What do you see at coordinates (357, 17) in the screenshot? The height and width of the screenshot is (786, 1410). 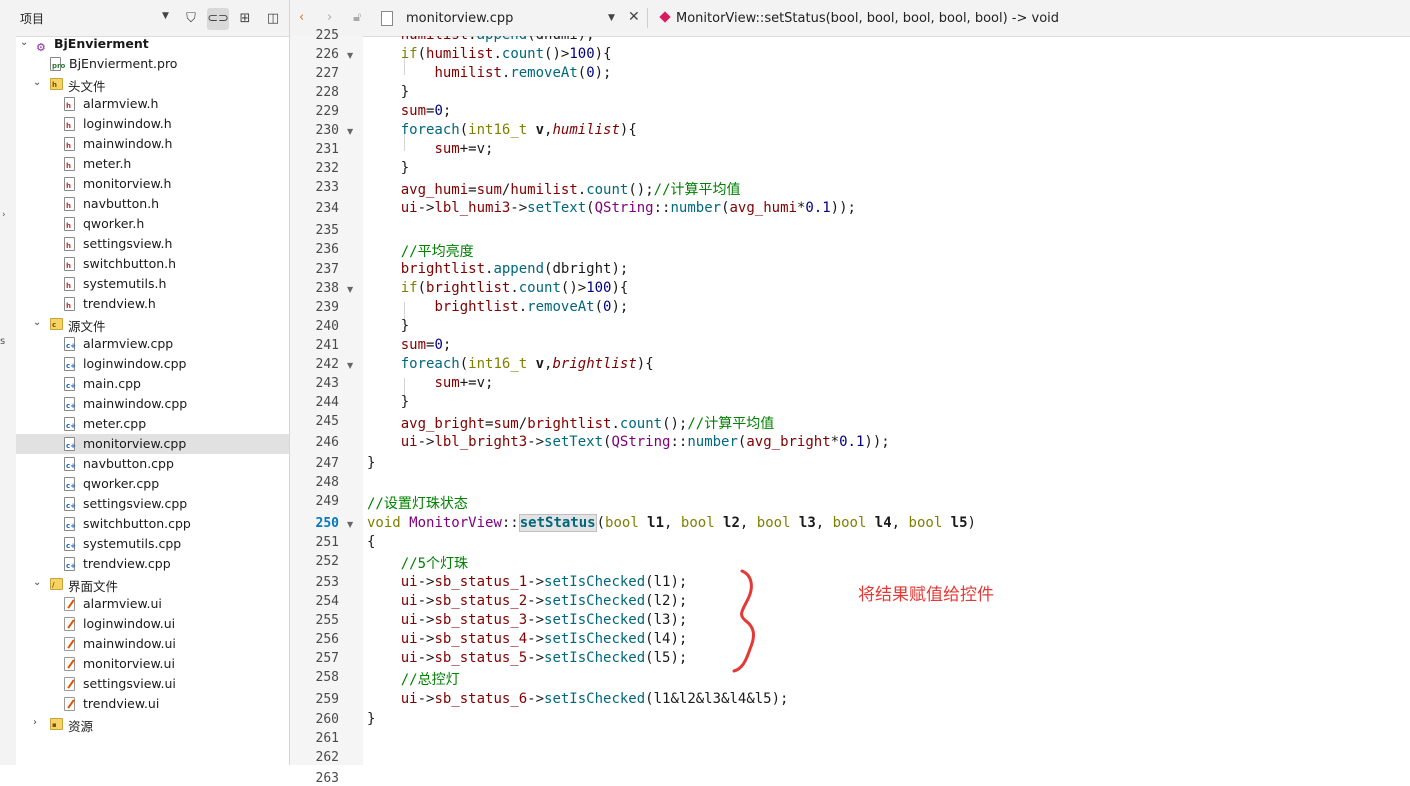 I see `lock-icon: 🔓︎` at bounding box center [357, 17].